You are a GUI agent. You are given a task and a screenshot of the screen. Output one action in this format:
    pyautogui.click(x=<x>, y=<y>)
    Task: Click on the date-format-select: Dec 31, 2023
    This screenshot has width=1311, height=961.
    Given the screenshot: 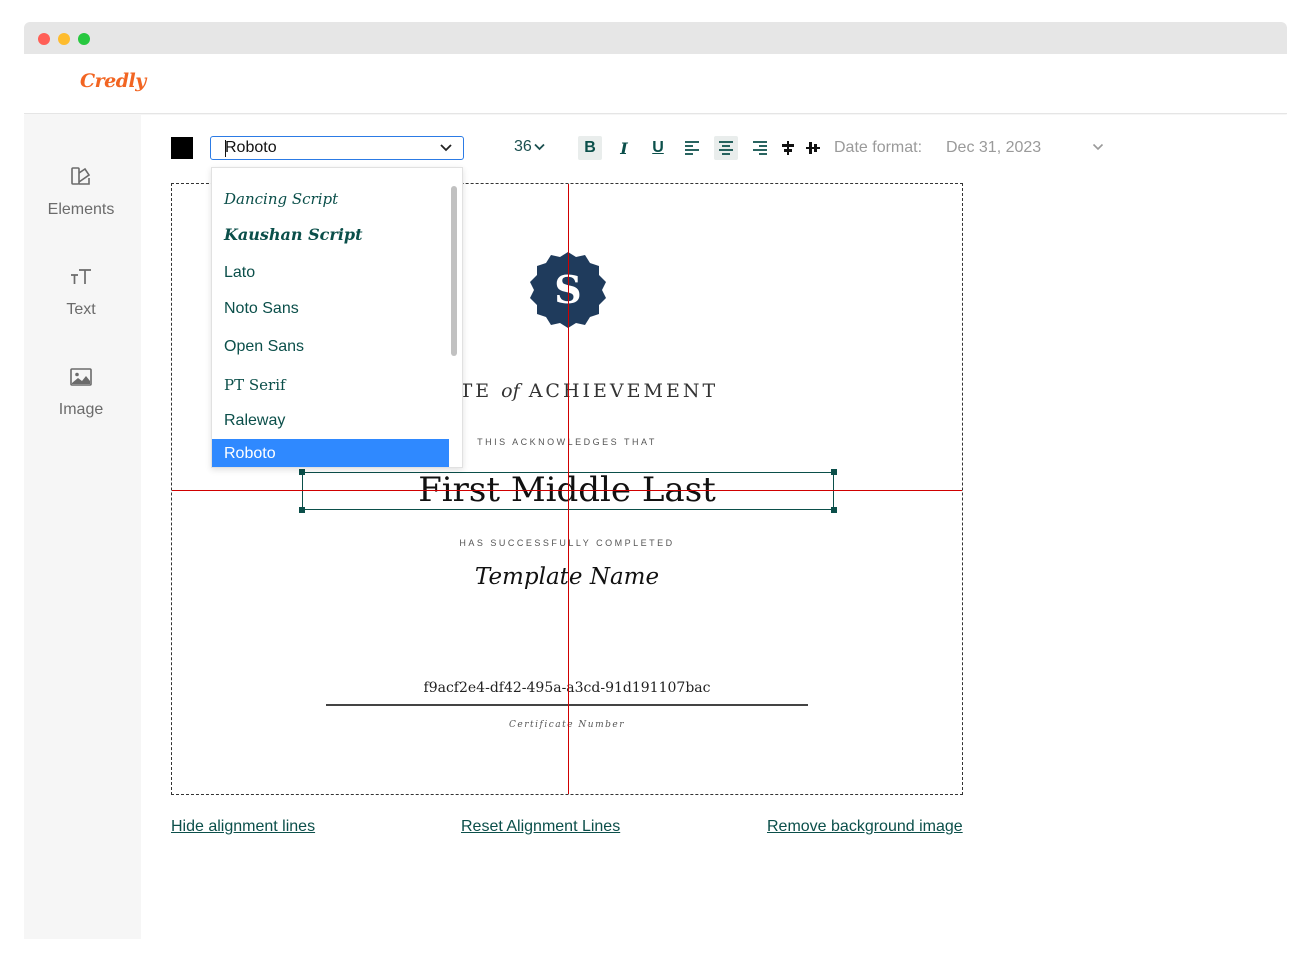 What is the action you would take?
    pyautogui.click(x=1025, y=150)
    